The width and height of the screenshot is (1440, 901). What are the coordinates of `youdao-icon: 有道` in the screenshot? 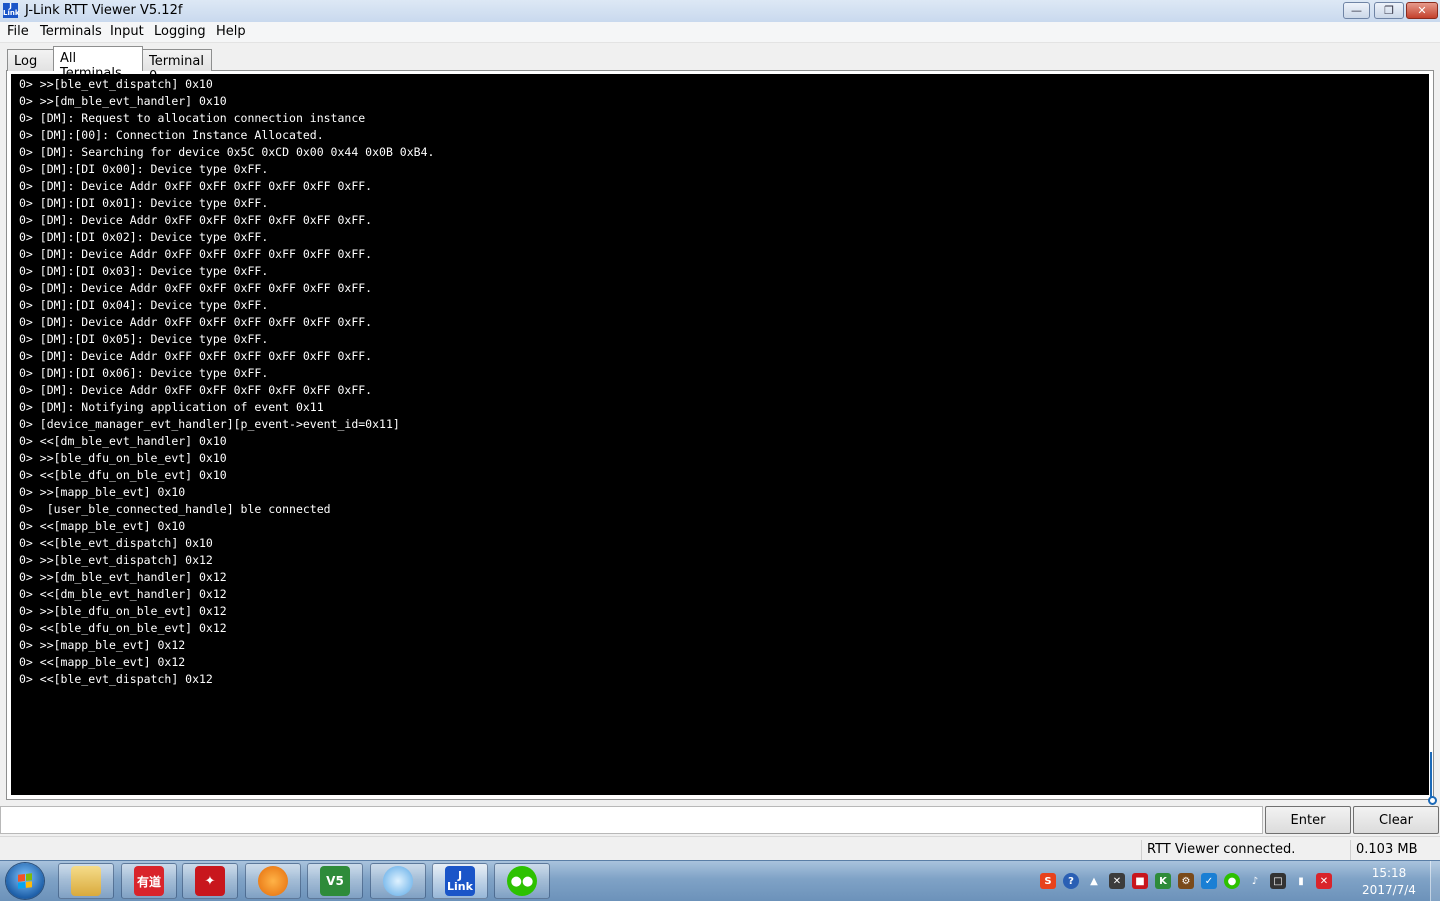 It's located at (149, 881).